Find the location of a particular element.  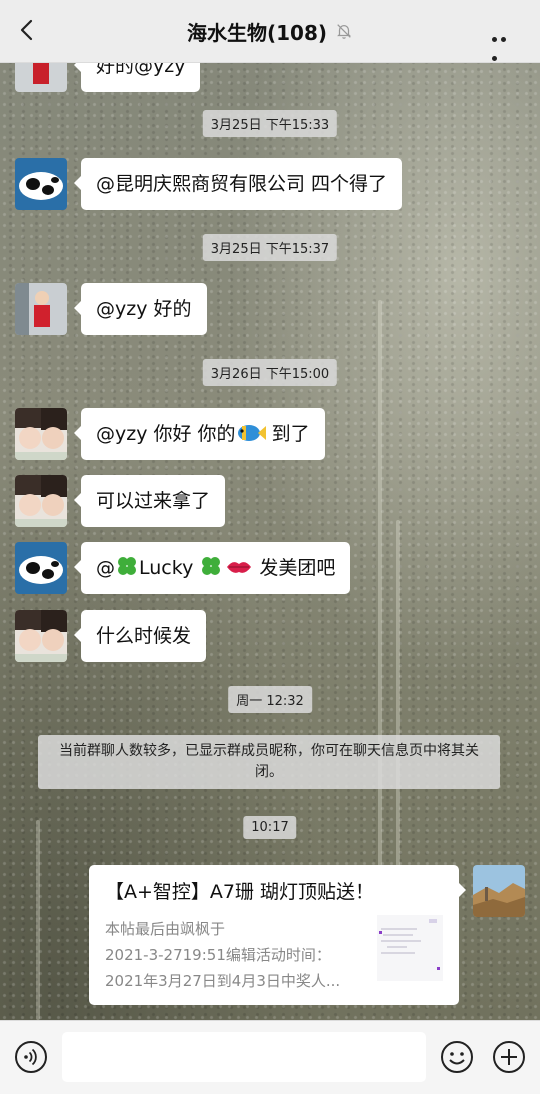

message-bubble: @yzy 好的 is located at coordinates (140, 309).